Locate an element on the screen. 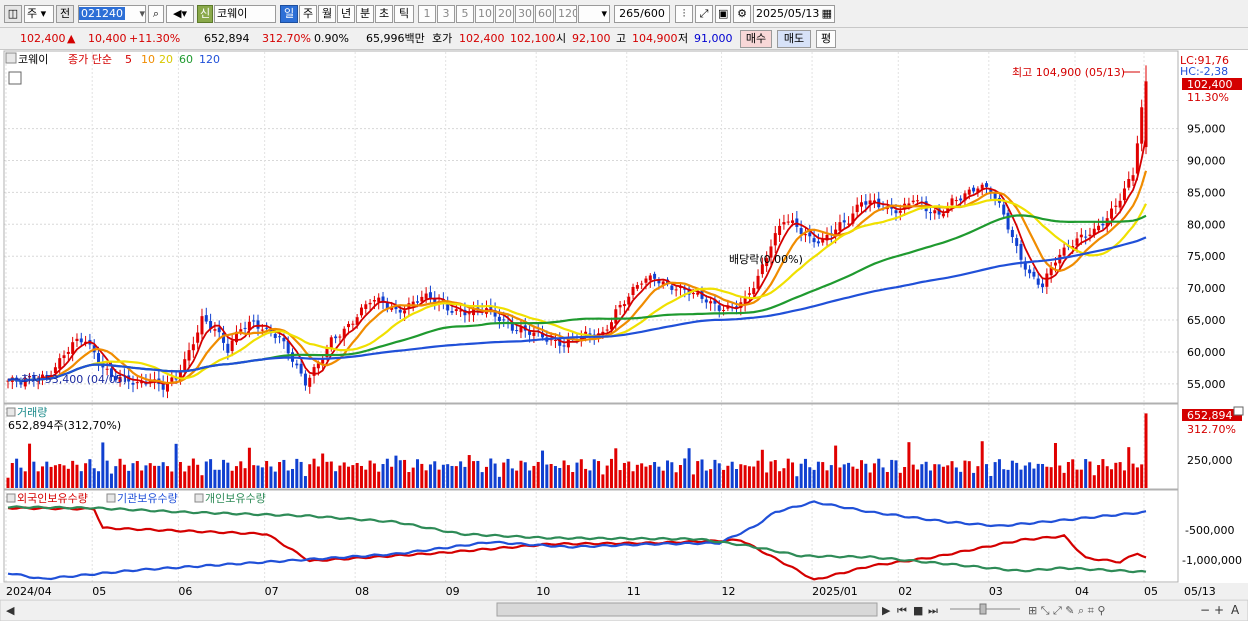 The image size is (1248, 621). period-tab-week: 주 is located at coordinates (308, 14).